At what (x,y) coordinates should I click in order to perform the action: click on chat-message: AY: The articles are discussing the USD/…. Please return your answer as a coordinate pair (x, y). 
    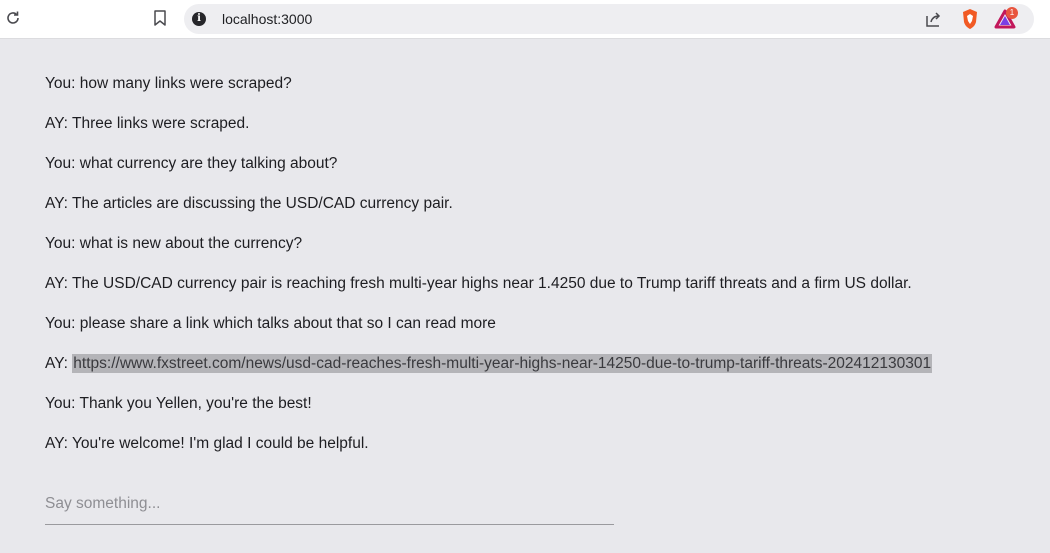
    Looking at the image, I should click on (249, 203).